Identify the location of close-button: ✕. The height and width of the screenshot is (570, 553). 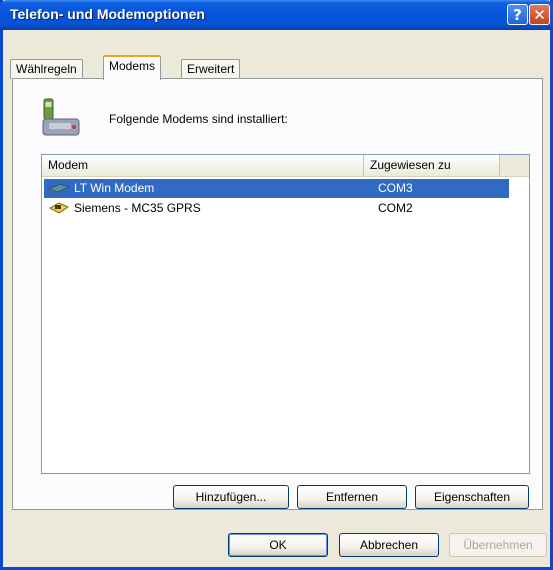
(539, 14).